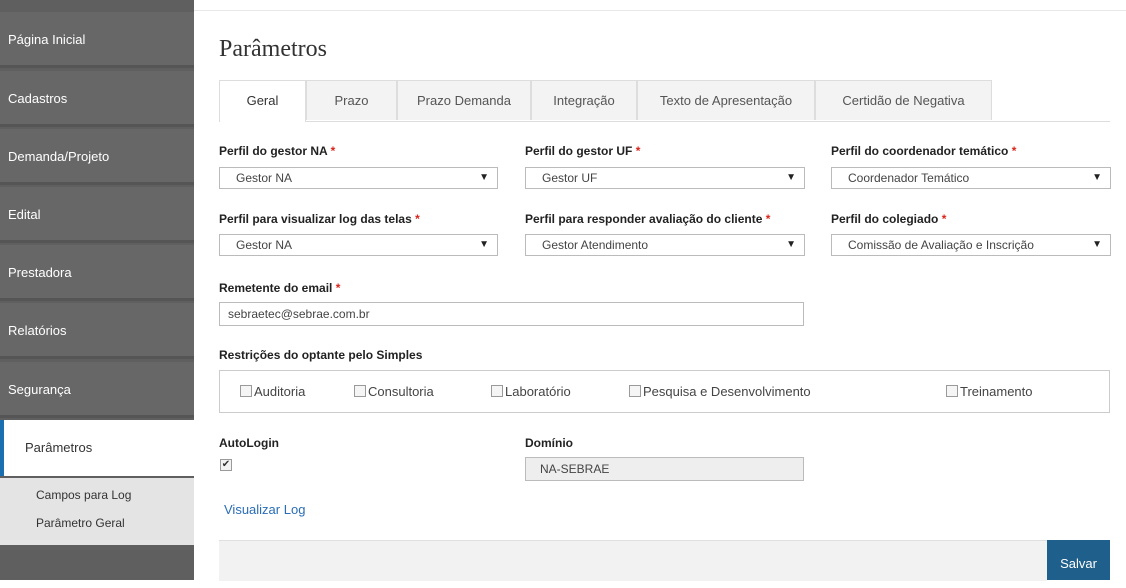 This screenshot has height=588, width=1126. Describe the element at coordinates (97, 448) in the screenshot. I see `sidebar-item-parametros: Parâmetros` at that location.